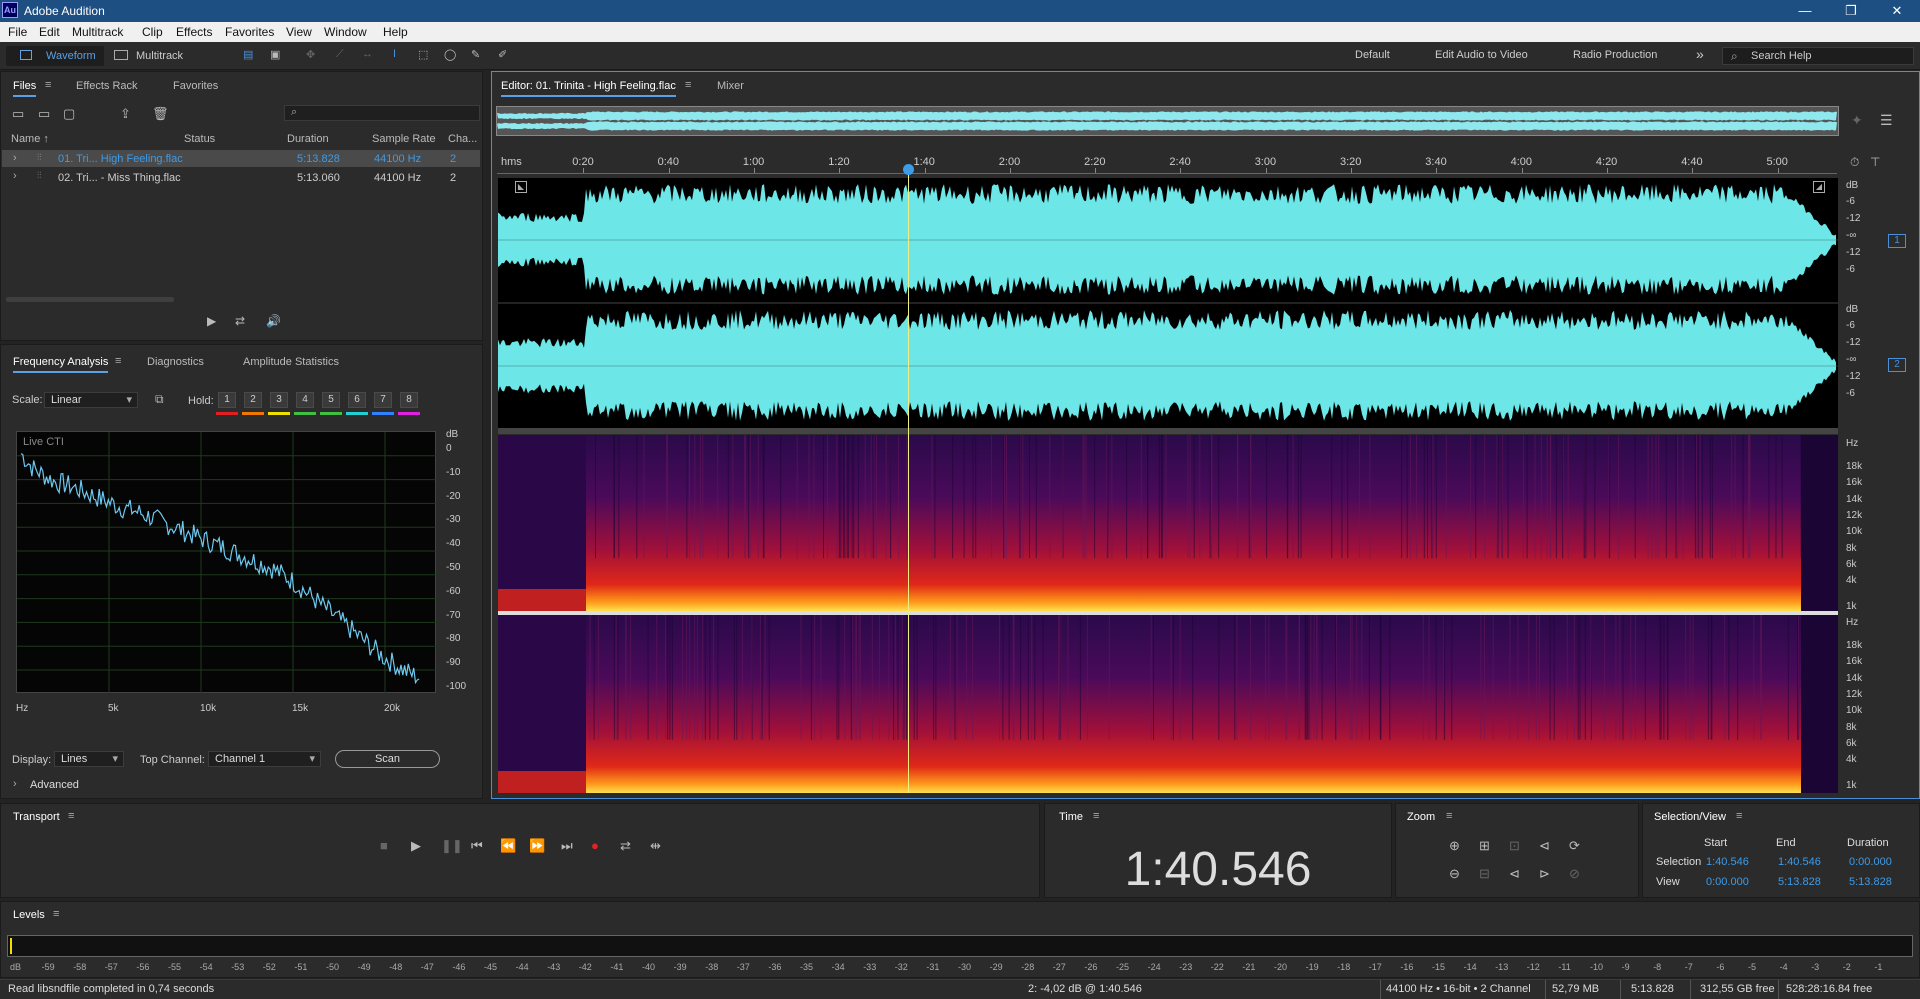  What do you see at coordinates (1700, 54) in the screenshot?
I see `workspaces-more-icon: »` at bounding box center [1700, 54].